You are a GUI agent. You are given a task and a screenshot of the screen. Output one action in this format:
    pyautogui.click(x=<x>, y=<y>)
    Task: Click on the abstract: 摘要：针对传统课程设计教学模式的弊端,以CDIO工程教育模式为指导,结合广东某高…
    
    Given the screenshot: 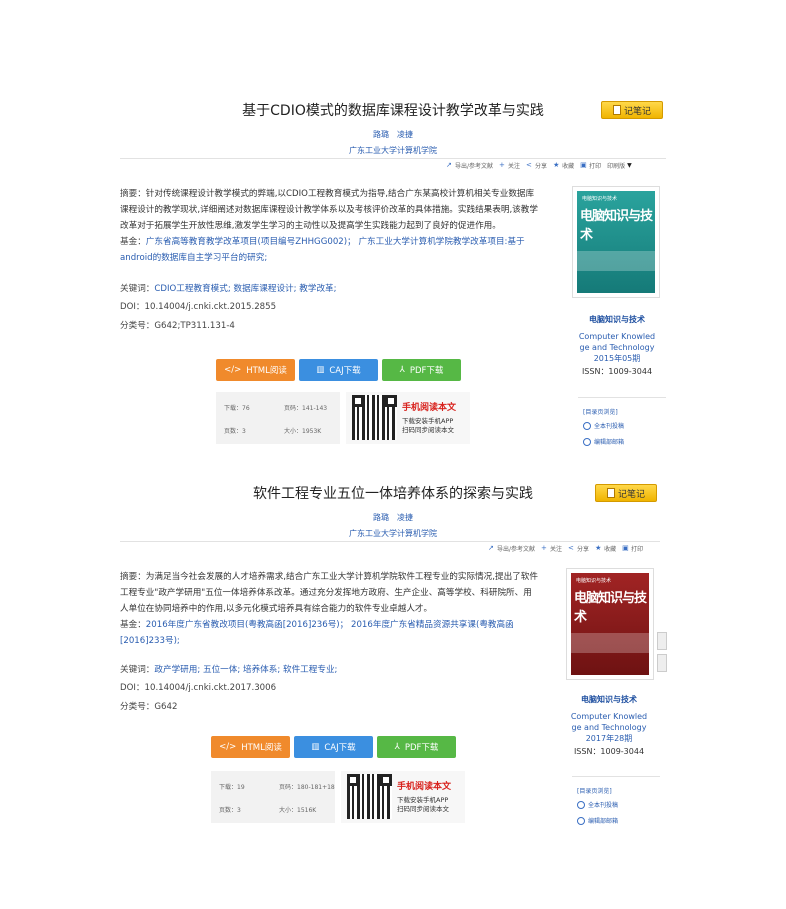 What is the action you would take?
    pyautogui.click(x=329, y=226)
    